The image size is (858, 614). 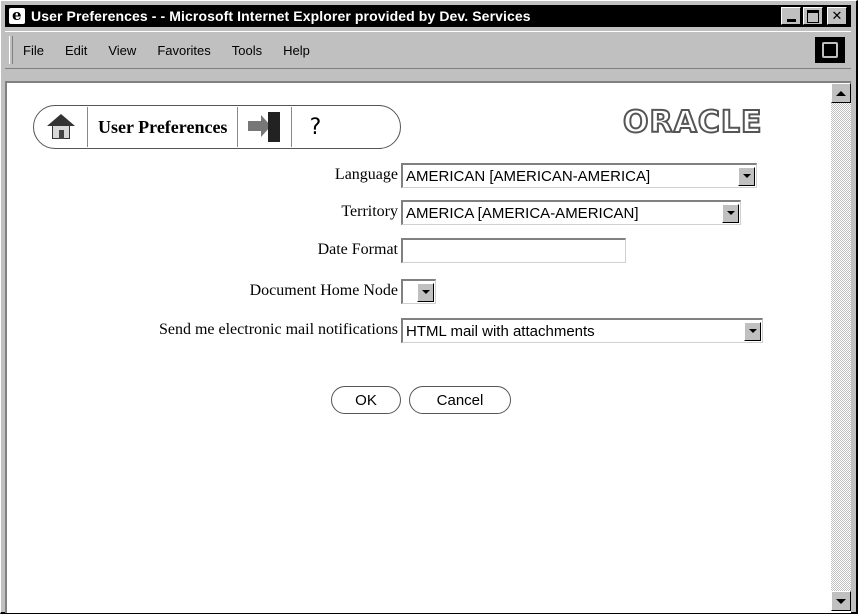 I want to click on mail-notifications-label: Send me electronic mail notifications, so click(x=278, y=329).